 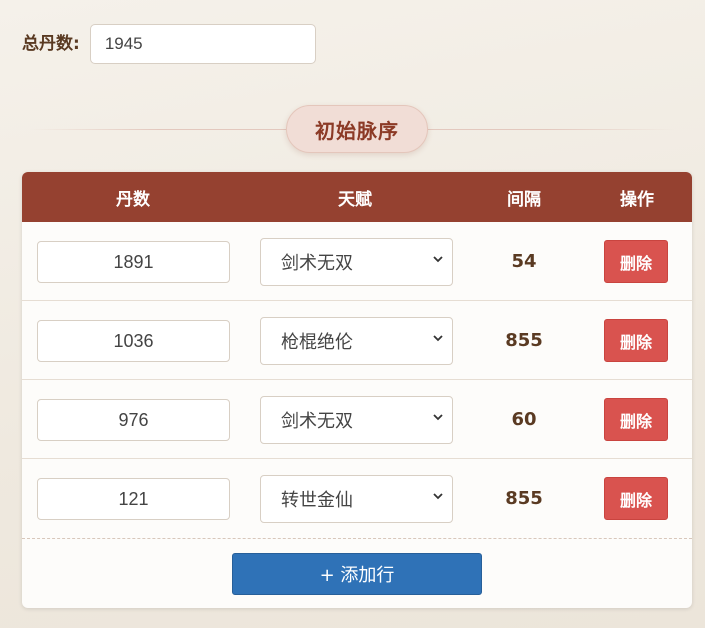 I want to click on header-operation: 操作, so click(x=637, y=199).